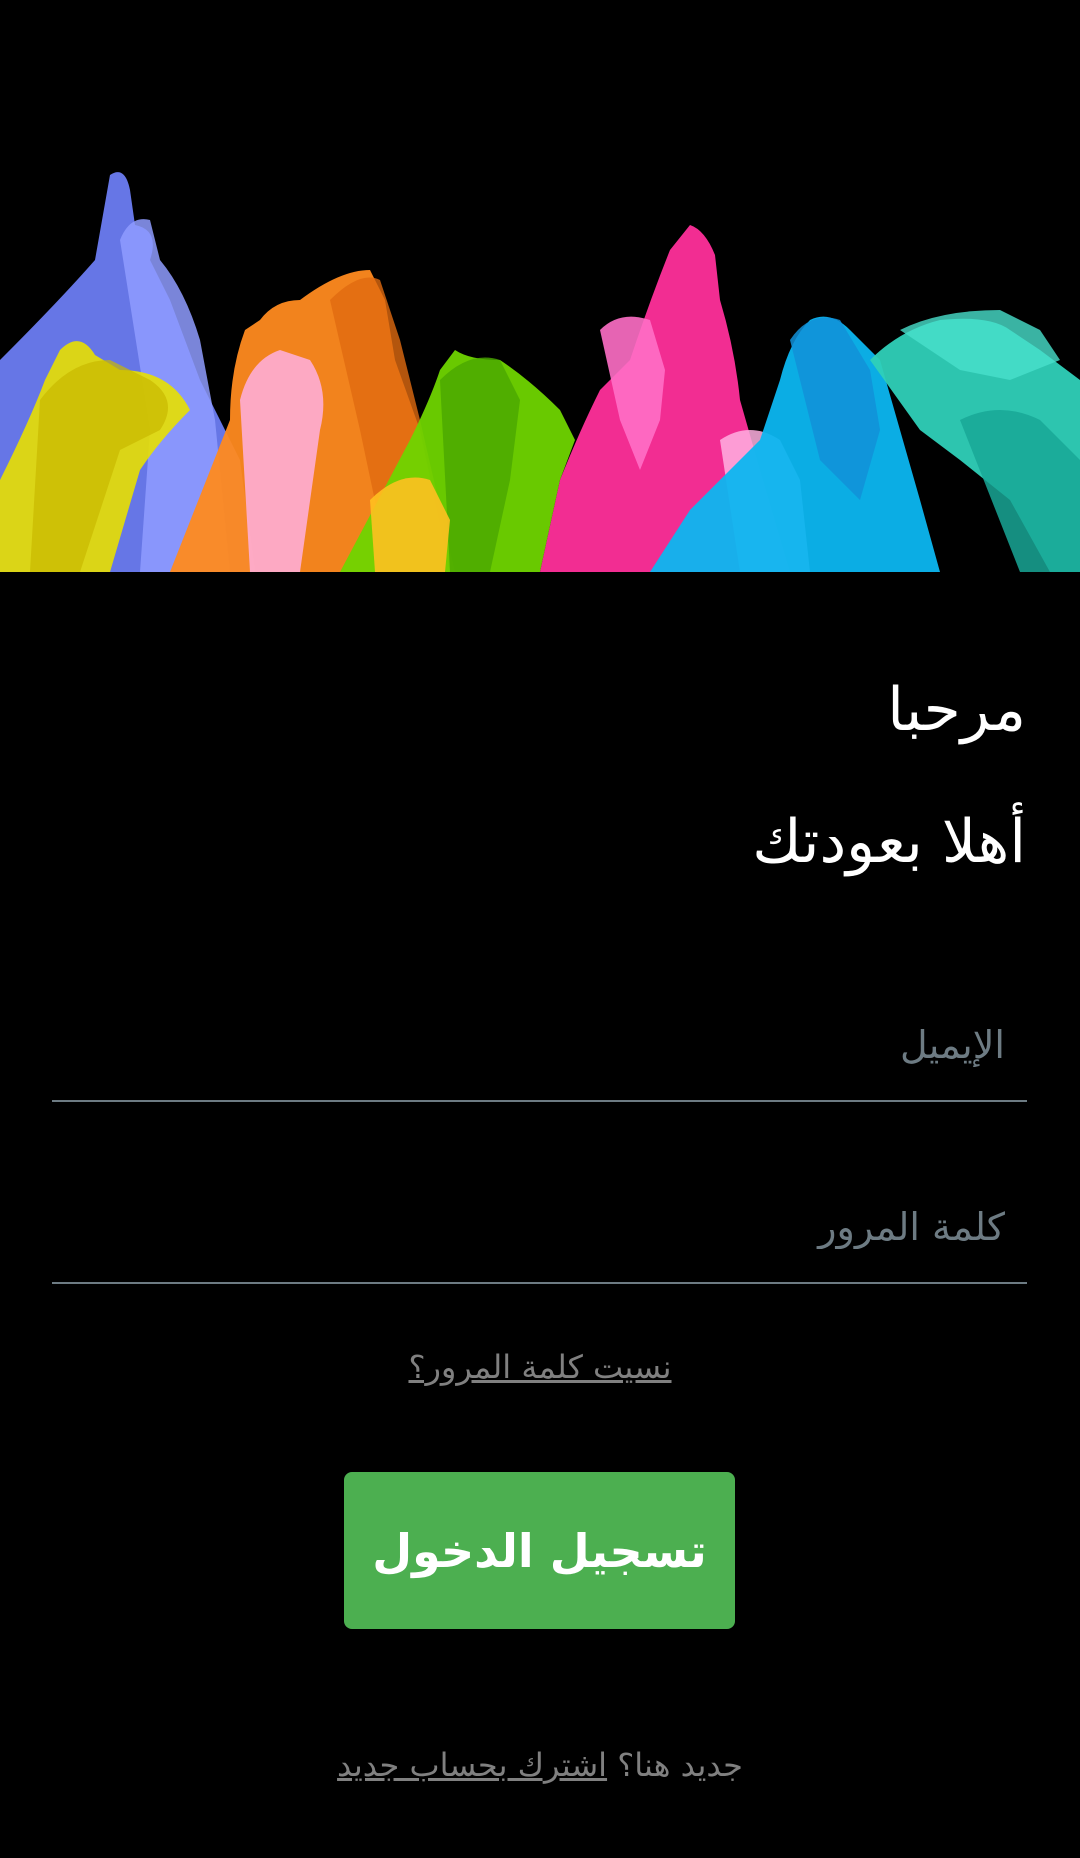 The height and width of the screenshot is (1858, 1080). Describe the element at coordinates (956, 710) in the screenshot. I see `greeting-hello: مرحبا` at that location.